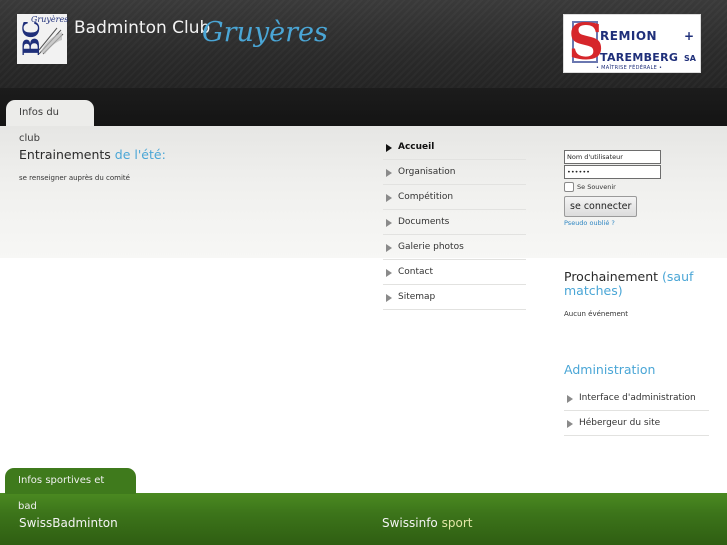 The image size is (727, 545). What do you see at coordinates (431, 247) in the screenshot?
I see `menu-item-label: Galerie photos` at bounding box center [431, 247].